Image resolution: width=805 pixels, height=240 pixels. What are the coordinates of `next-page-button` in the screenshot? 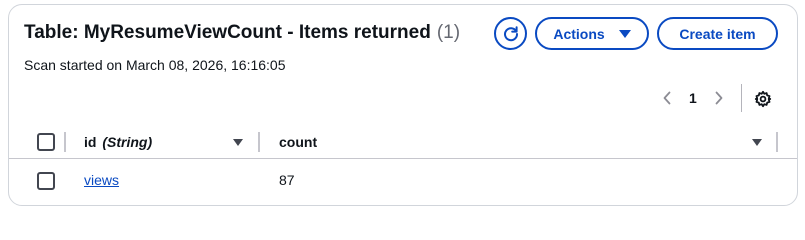 It's located at (719, 98).